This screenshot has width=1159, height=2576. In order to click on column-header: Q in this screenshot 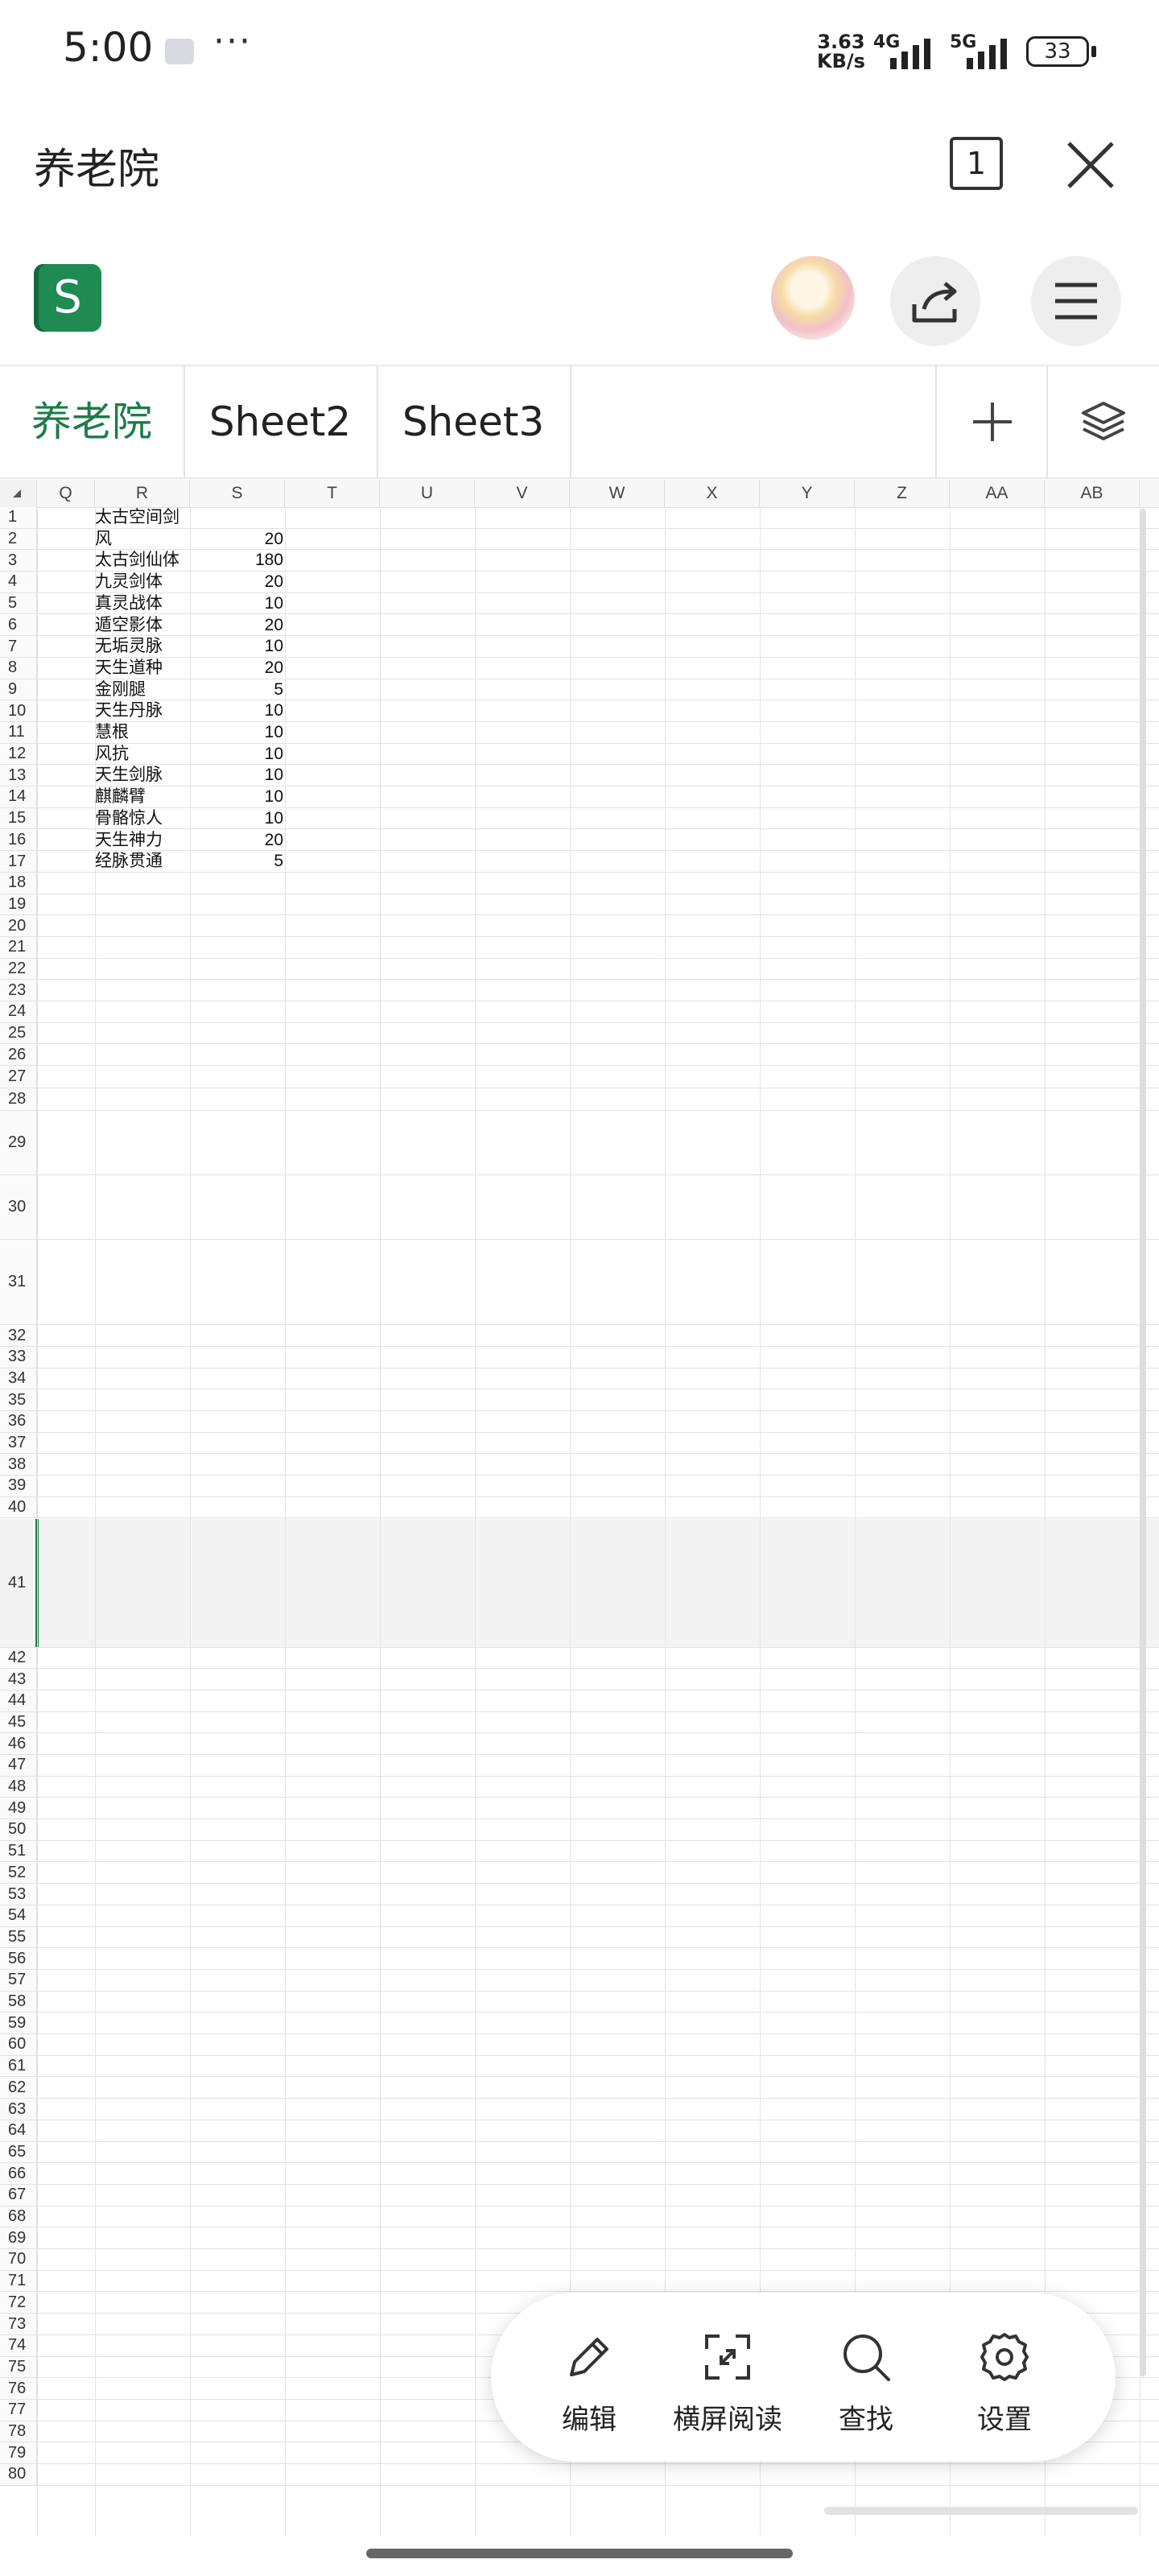, I will do `click(66, 493)`.